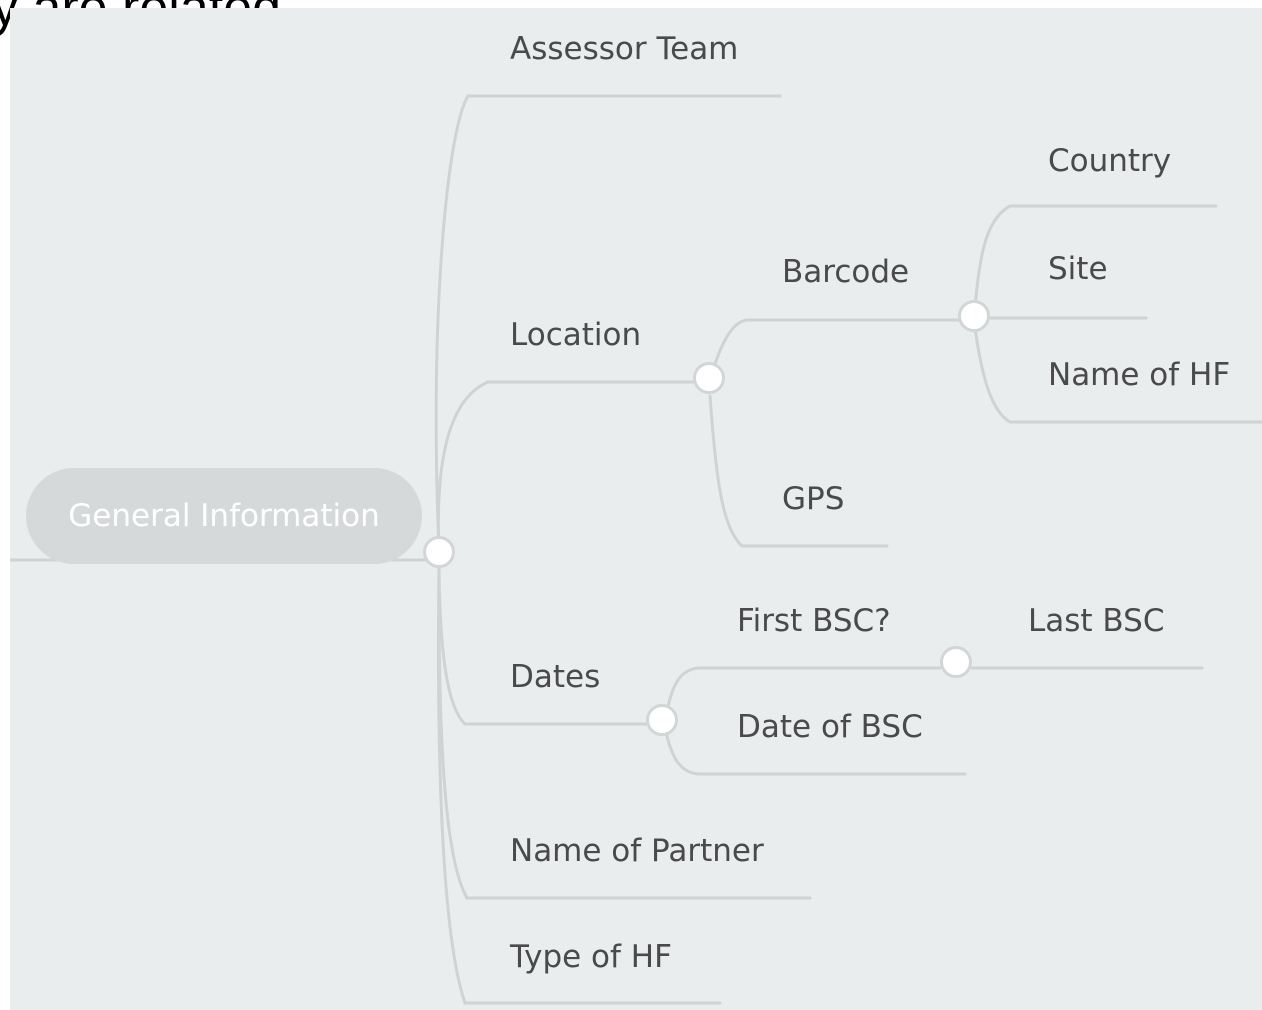  I want to click on collapse-toggle-dates, so click(662, 720).